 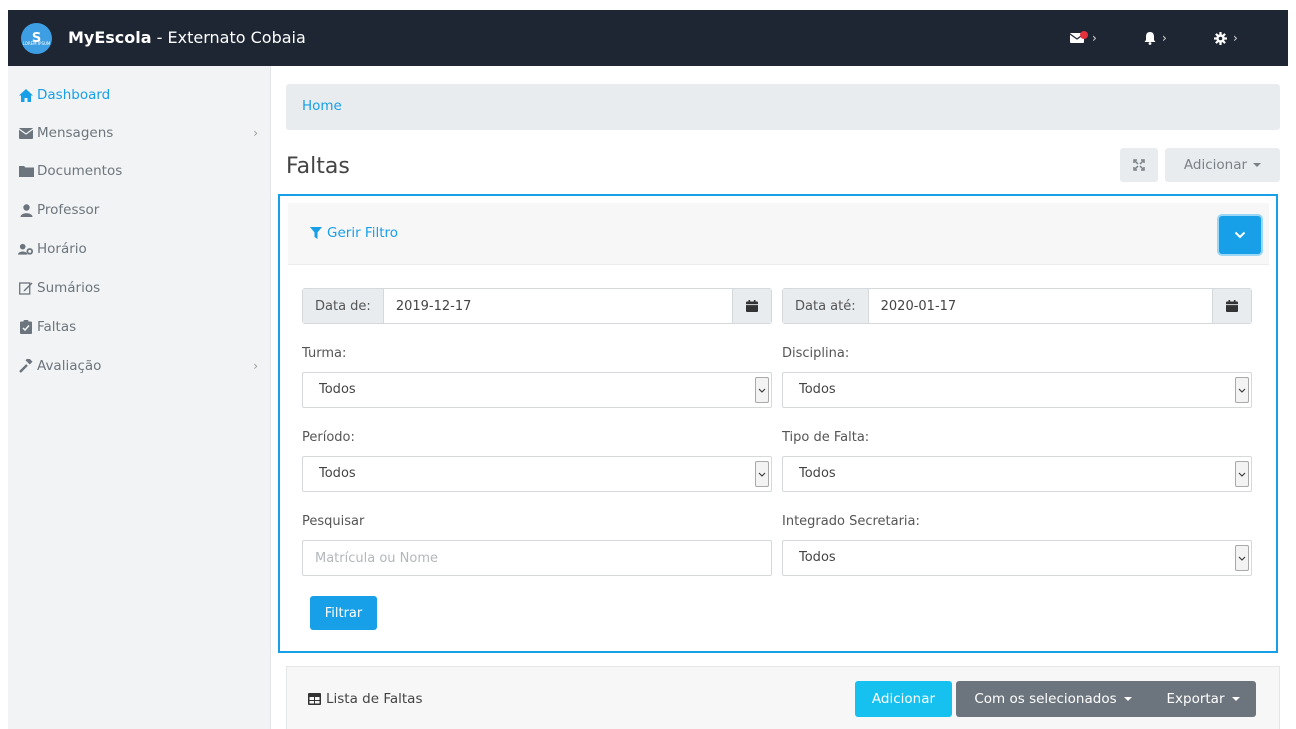 I want to click on sidebar-item-faltas: Faltas, so click(x=138, y=327).